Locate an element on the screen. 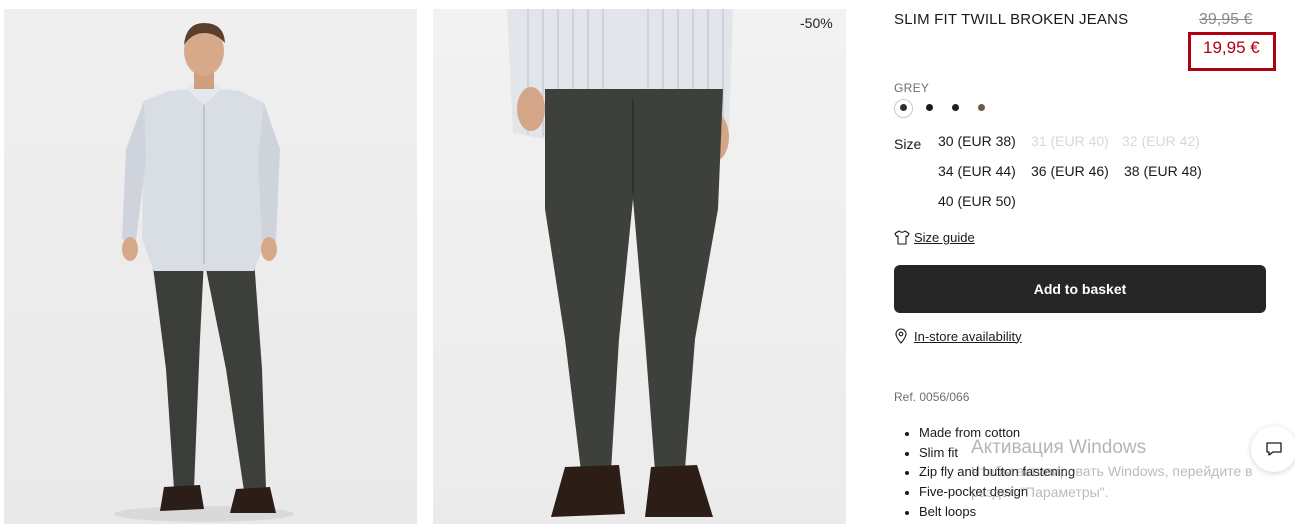 The image size is (1295, 524). in-store-availability-link: In-store availability is located at coordinates (958, 336).